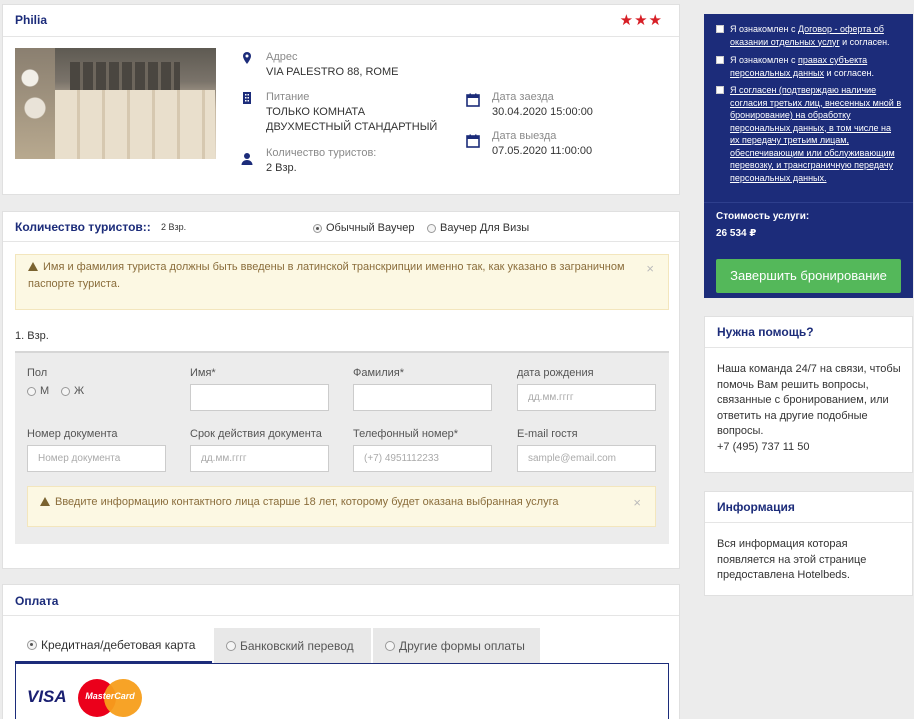  Describe the element at coordinates (529, 144) in the screenshot. I see `checkout-row: Дата выезда 07.05.2020 11:00:00` at that location.